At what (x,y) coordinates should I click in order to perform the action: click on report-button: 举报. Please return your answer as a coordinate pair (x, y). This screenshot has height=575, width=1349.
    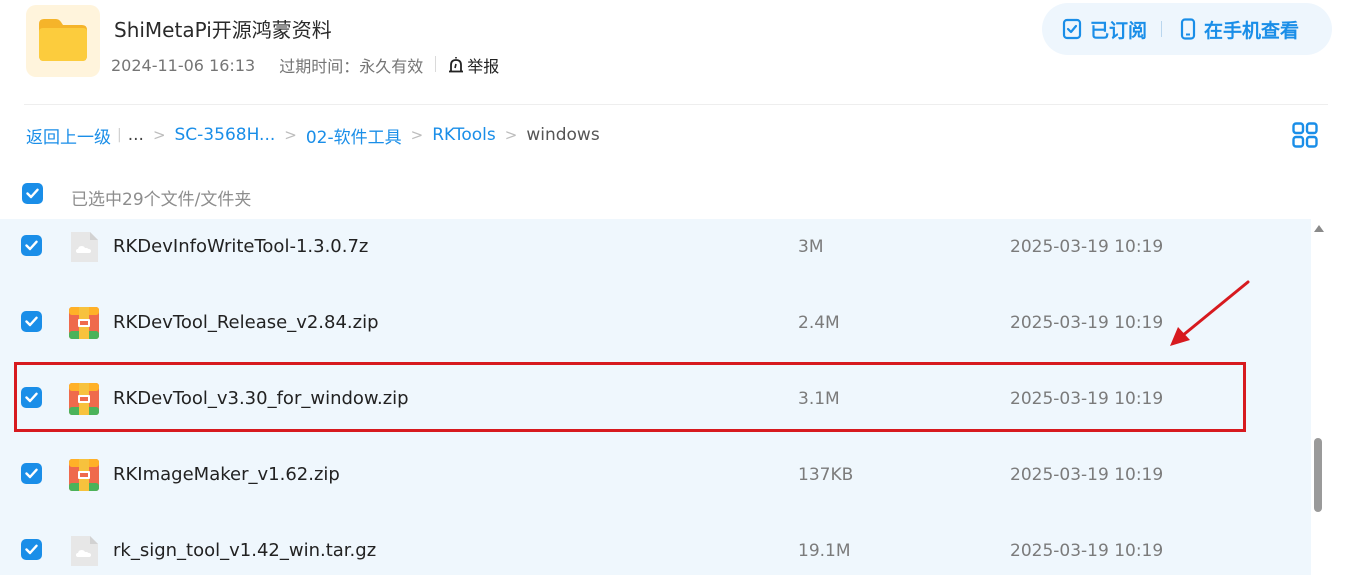
    Looking at the image, I should click on (467, 65).